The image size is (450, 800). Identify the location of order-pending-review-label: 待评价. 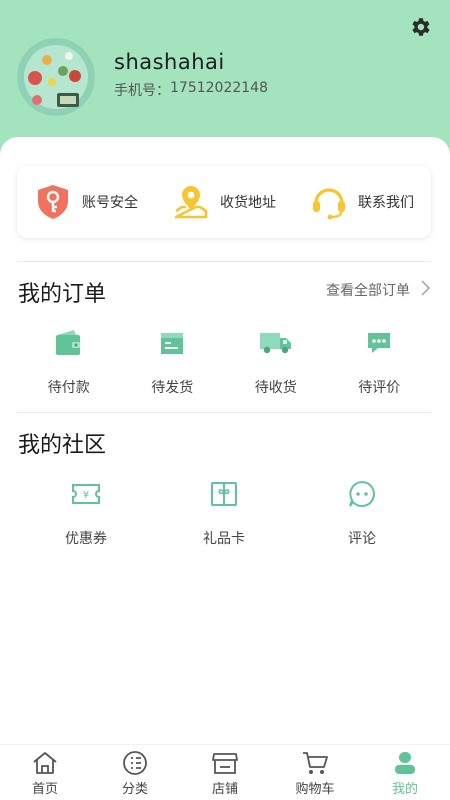
(379, 388).